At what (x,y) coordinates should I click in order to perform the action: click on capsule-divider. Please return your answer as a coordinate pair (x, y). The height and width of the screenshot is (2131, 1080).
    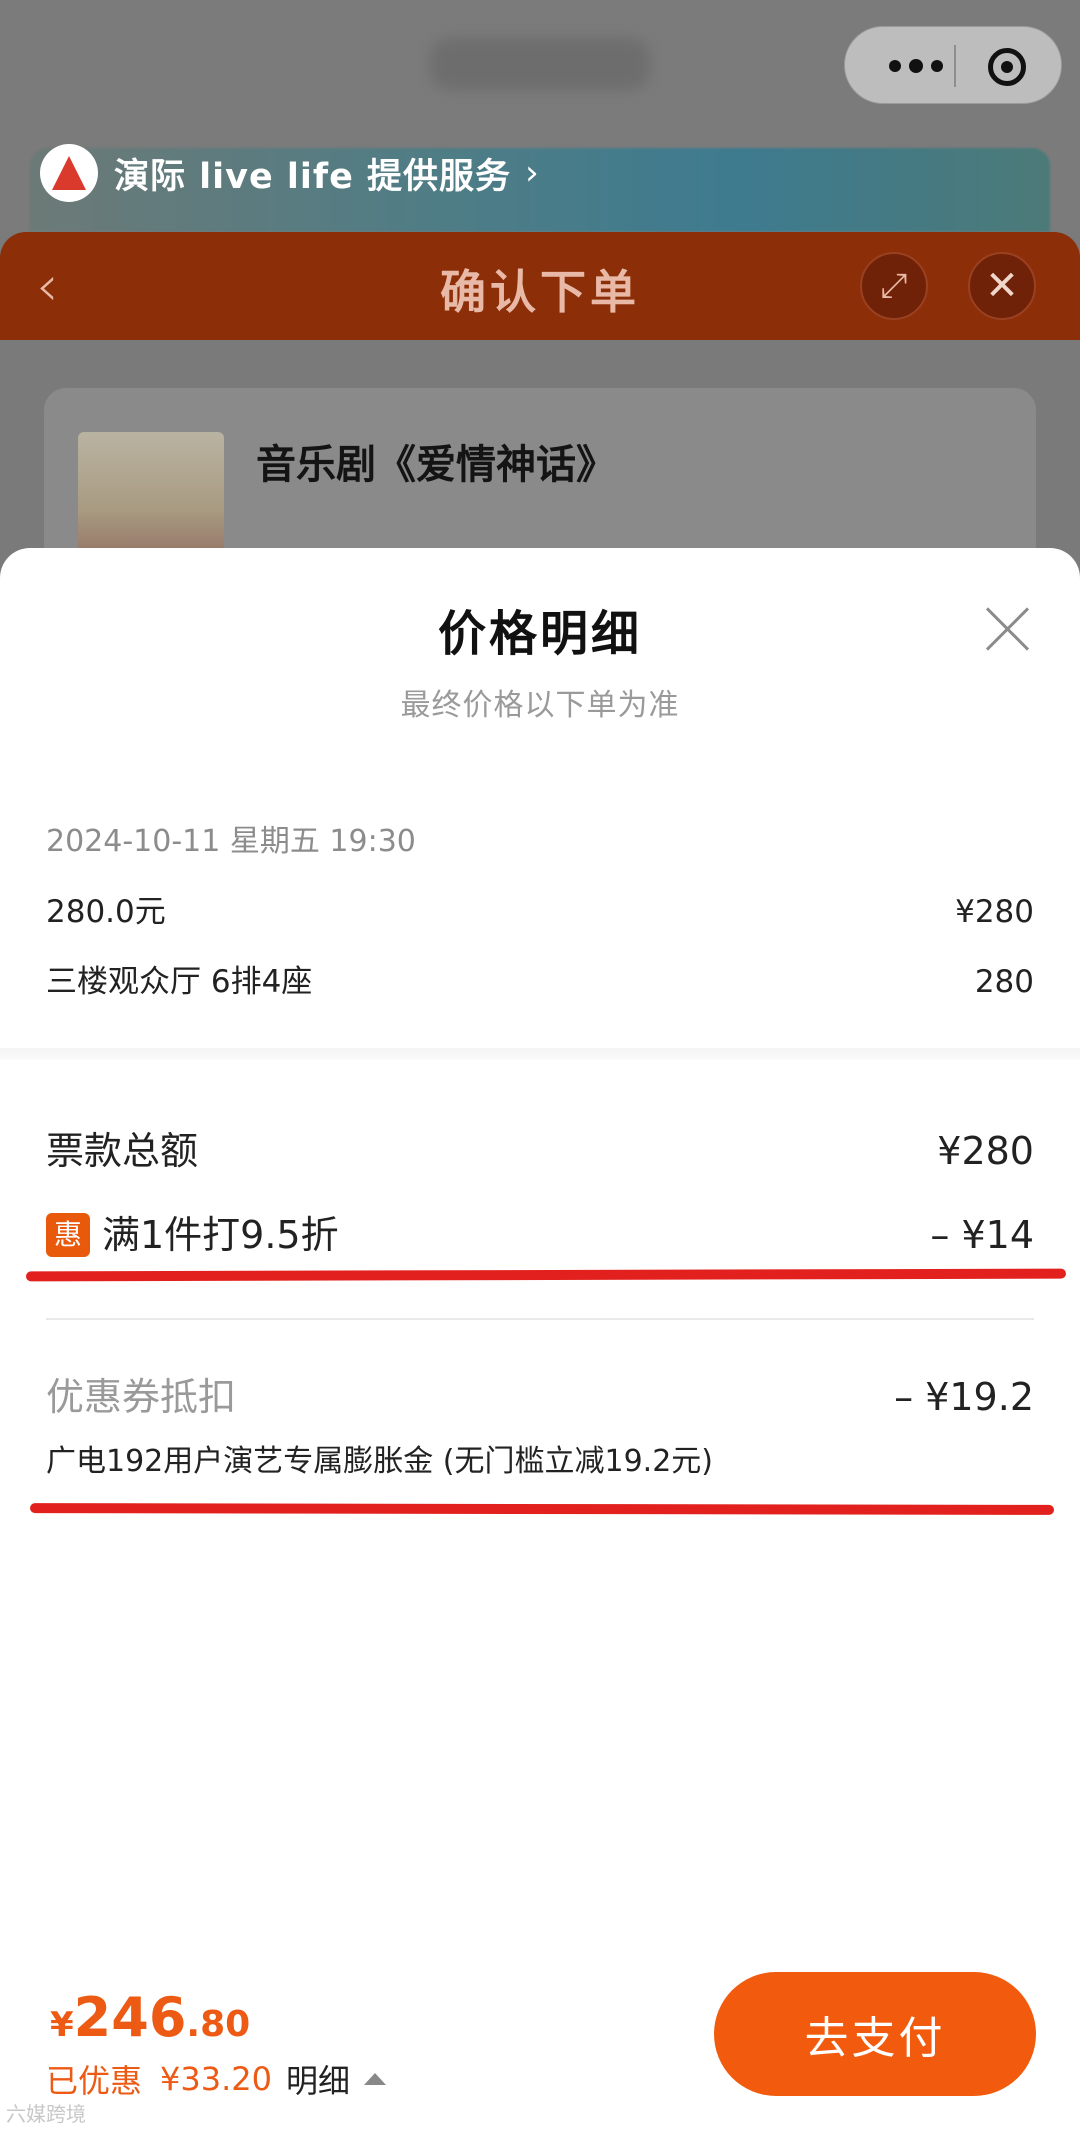
    Looking at the image, I should click on (955, 66).